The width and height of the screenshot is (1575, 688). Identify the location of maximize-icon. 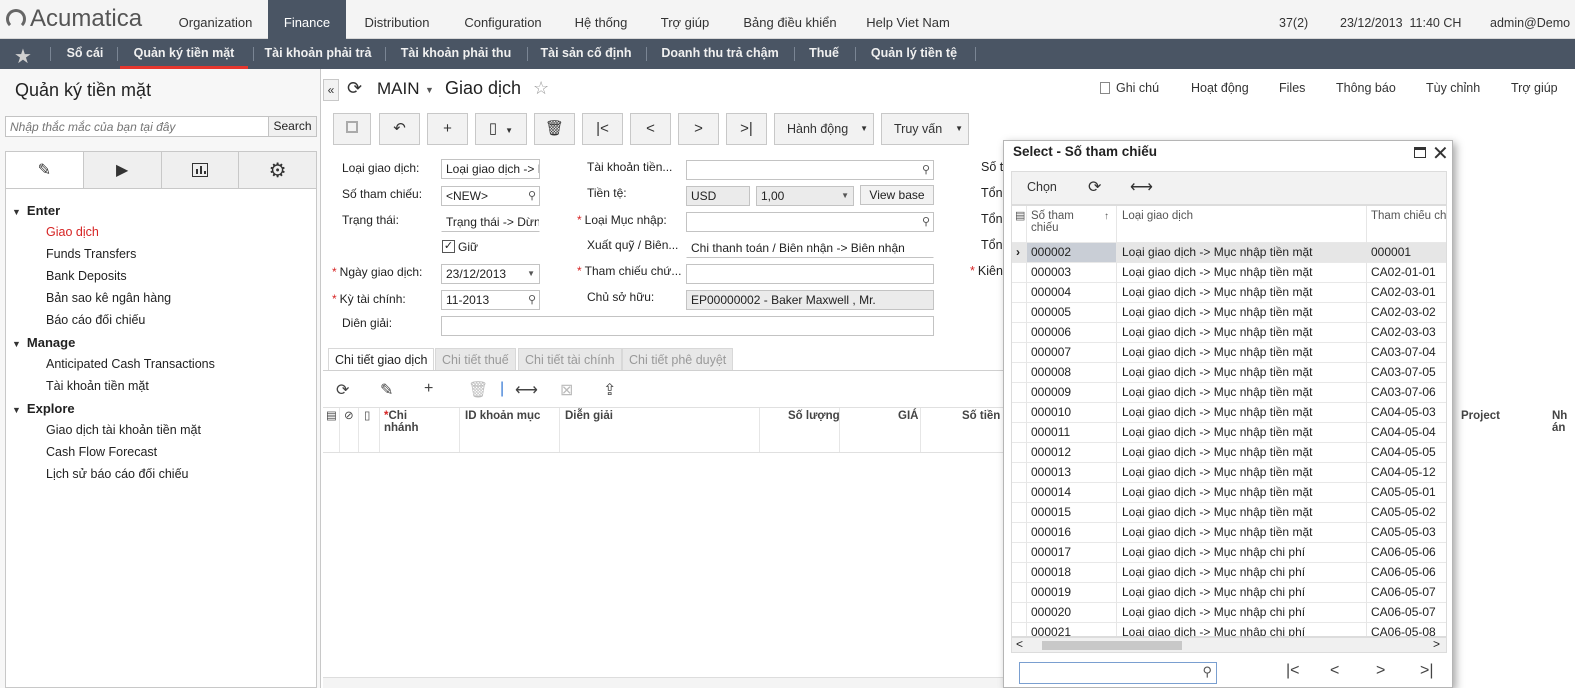
(1420, 152).